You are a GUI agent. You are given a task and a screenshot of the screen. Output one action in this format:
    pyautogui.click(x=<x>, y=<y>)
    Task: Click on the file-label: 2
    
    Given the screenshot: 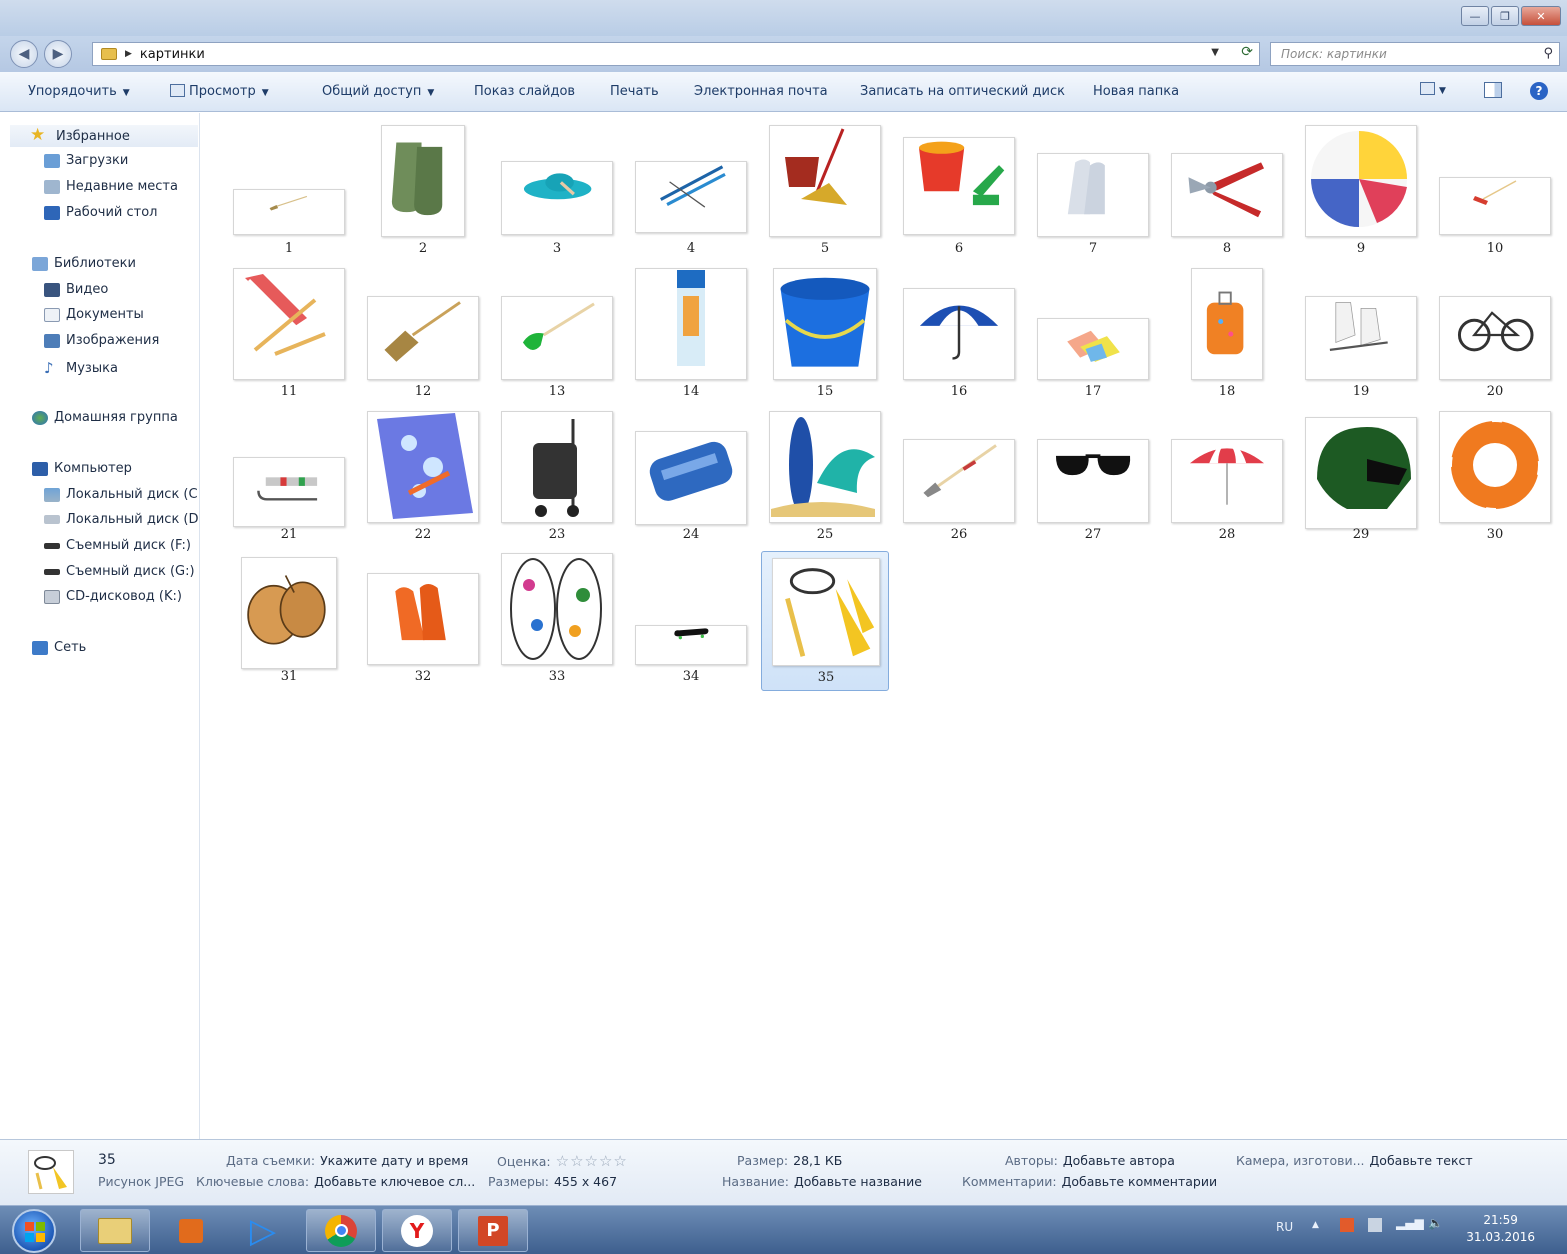 What is the action you would take?
    pyautogui.click(x=423, y=248)
    